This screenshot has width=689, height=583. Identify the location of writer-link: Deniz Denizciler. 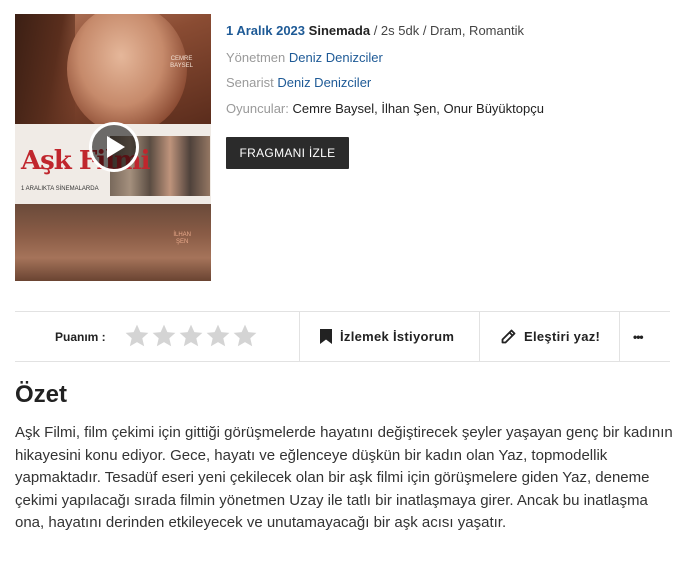
(324, 82).